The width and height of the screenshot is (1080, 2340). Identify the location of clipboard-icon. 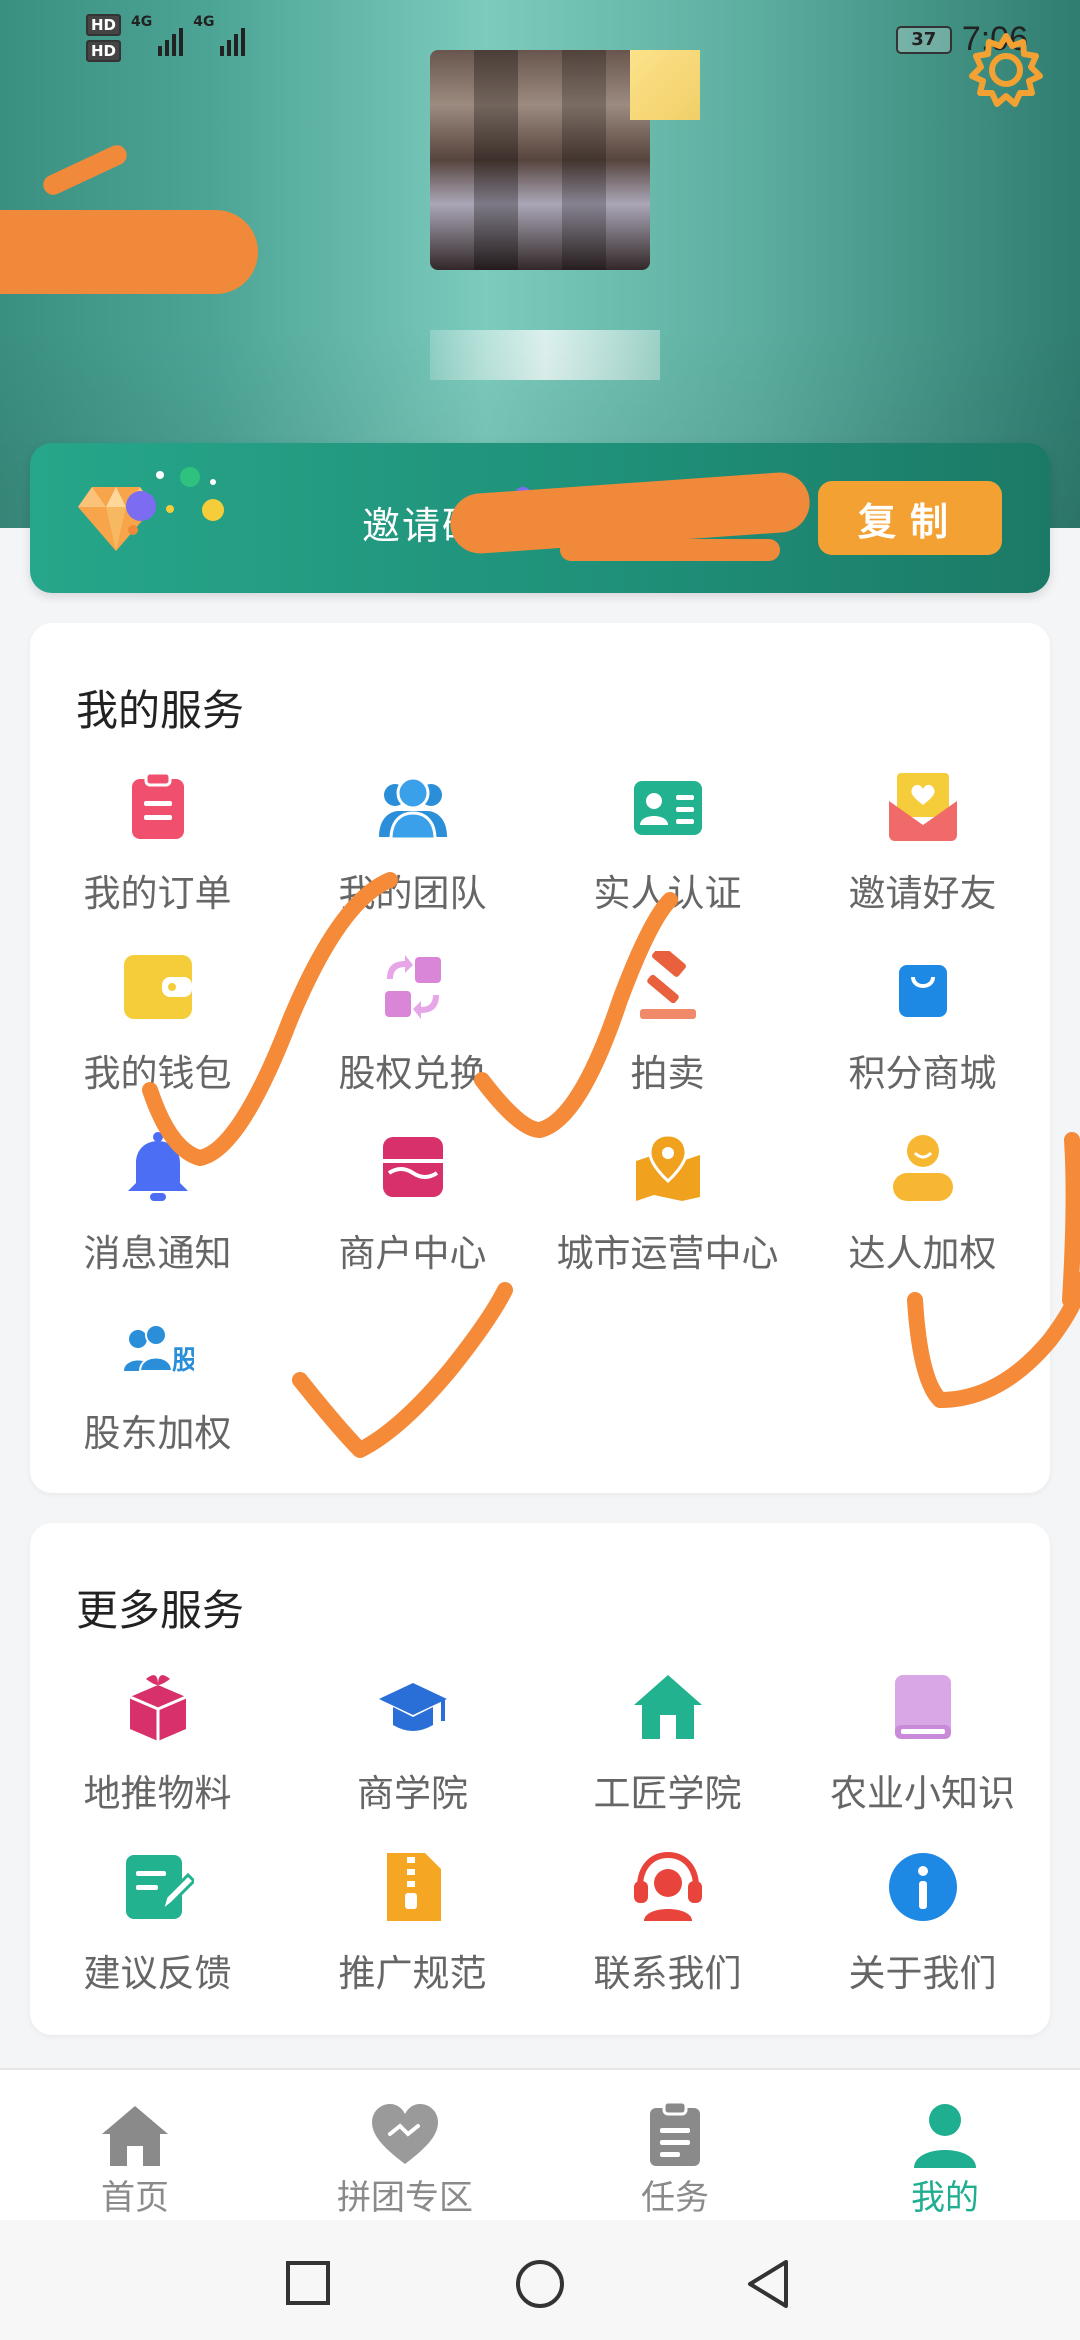
(158, 805).